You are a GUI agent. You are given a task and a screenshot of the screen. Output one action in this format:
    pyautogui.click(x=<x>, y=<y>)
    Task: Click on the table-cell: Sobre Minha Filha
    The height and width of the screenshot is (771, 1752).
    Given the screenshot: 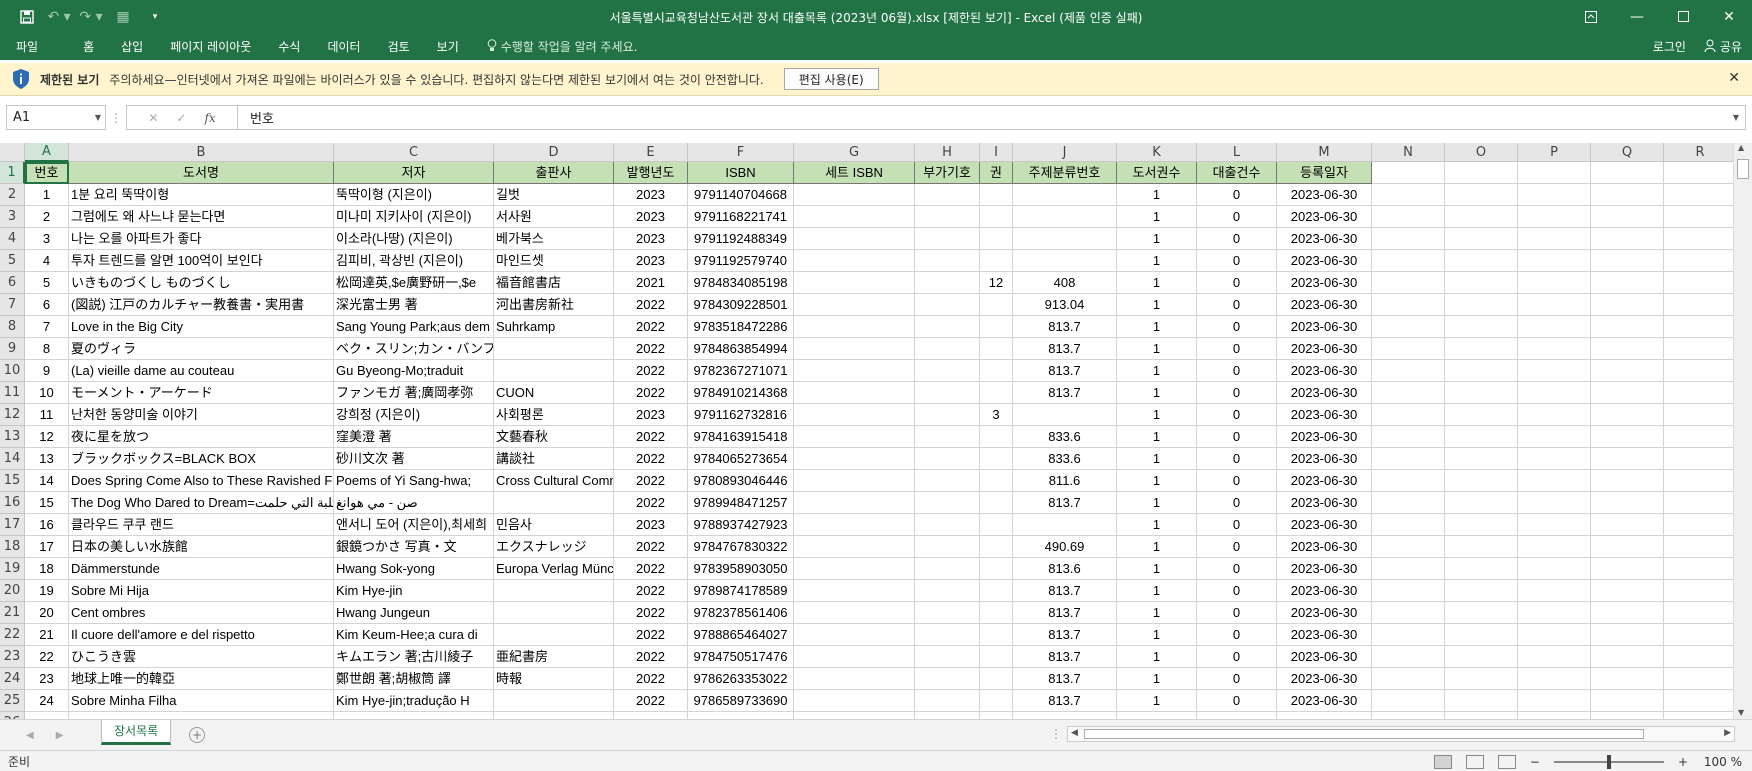 What is the action you would take?
    pyautogui.click(x=201, y=701)
    